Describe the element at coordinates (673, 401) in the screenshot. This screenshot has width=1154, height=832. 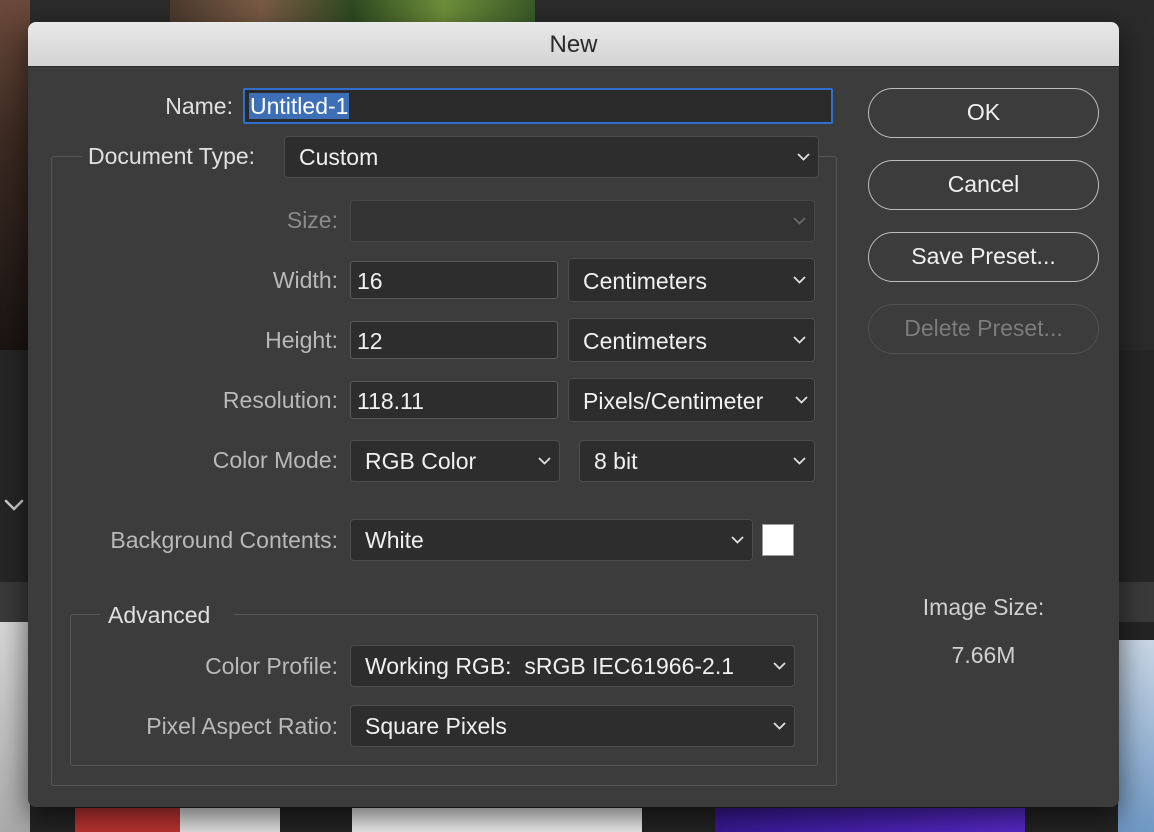
I see `resolution-unit-value: Pixels/Centimeter` at that location.